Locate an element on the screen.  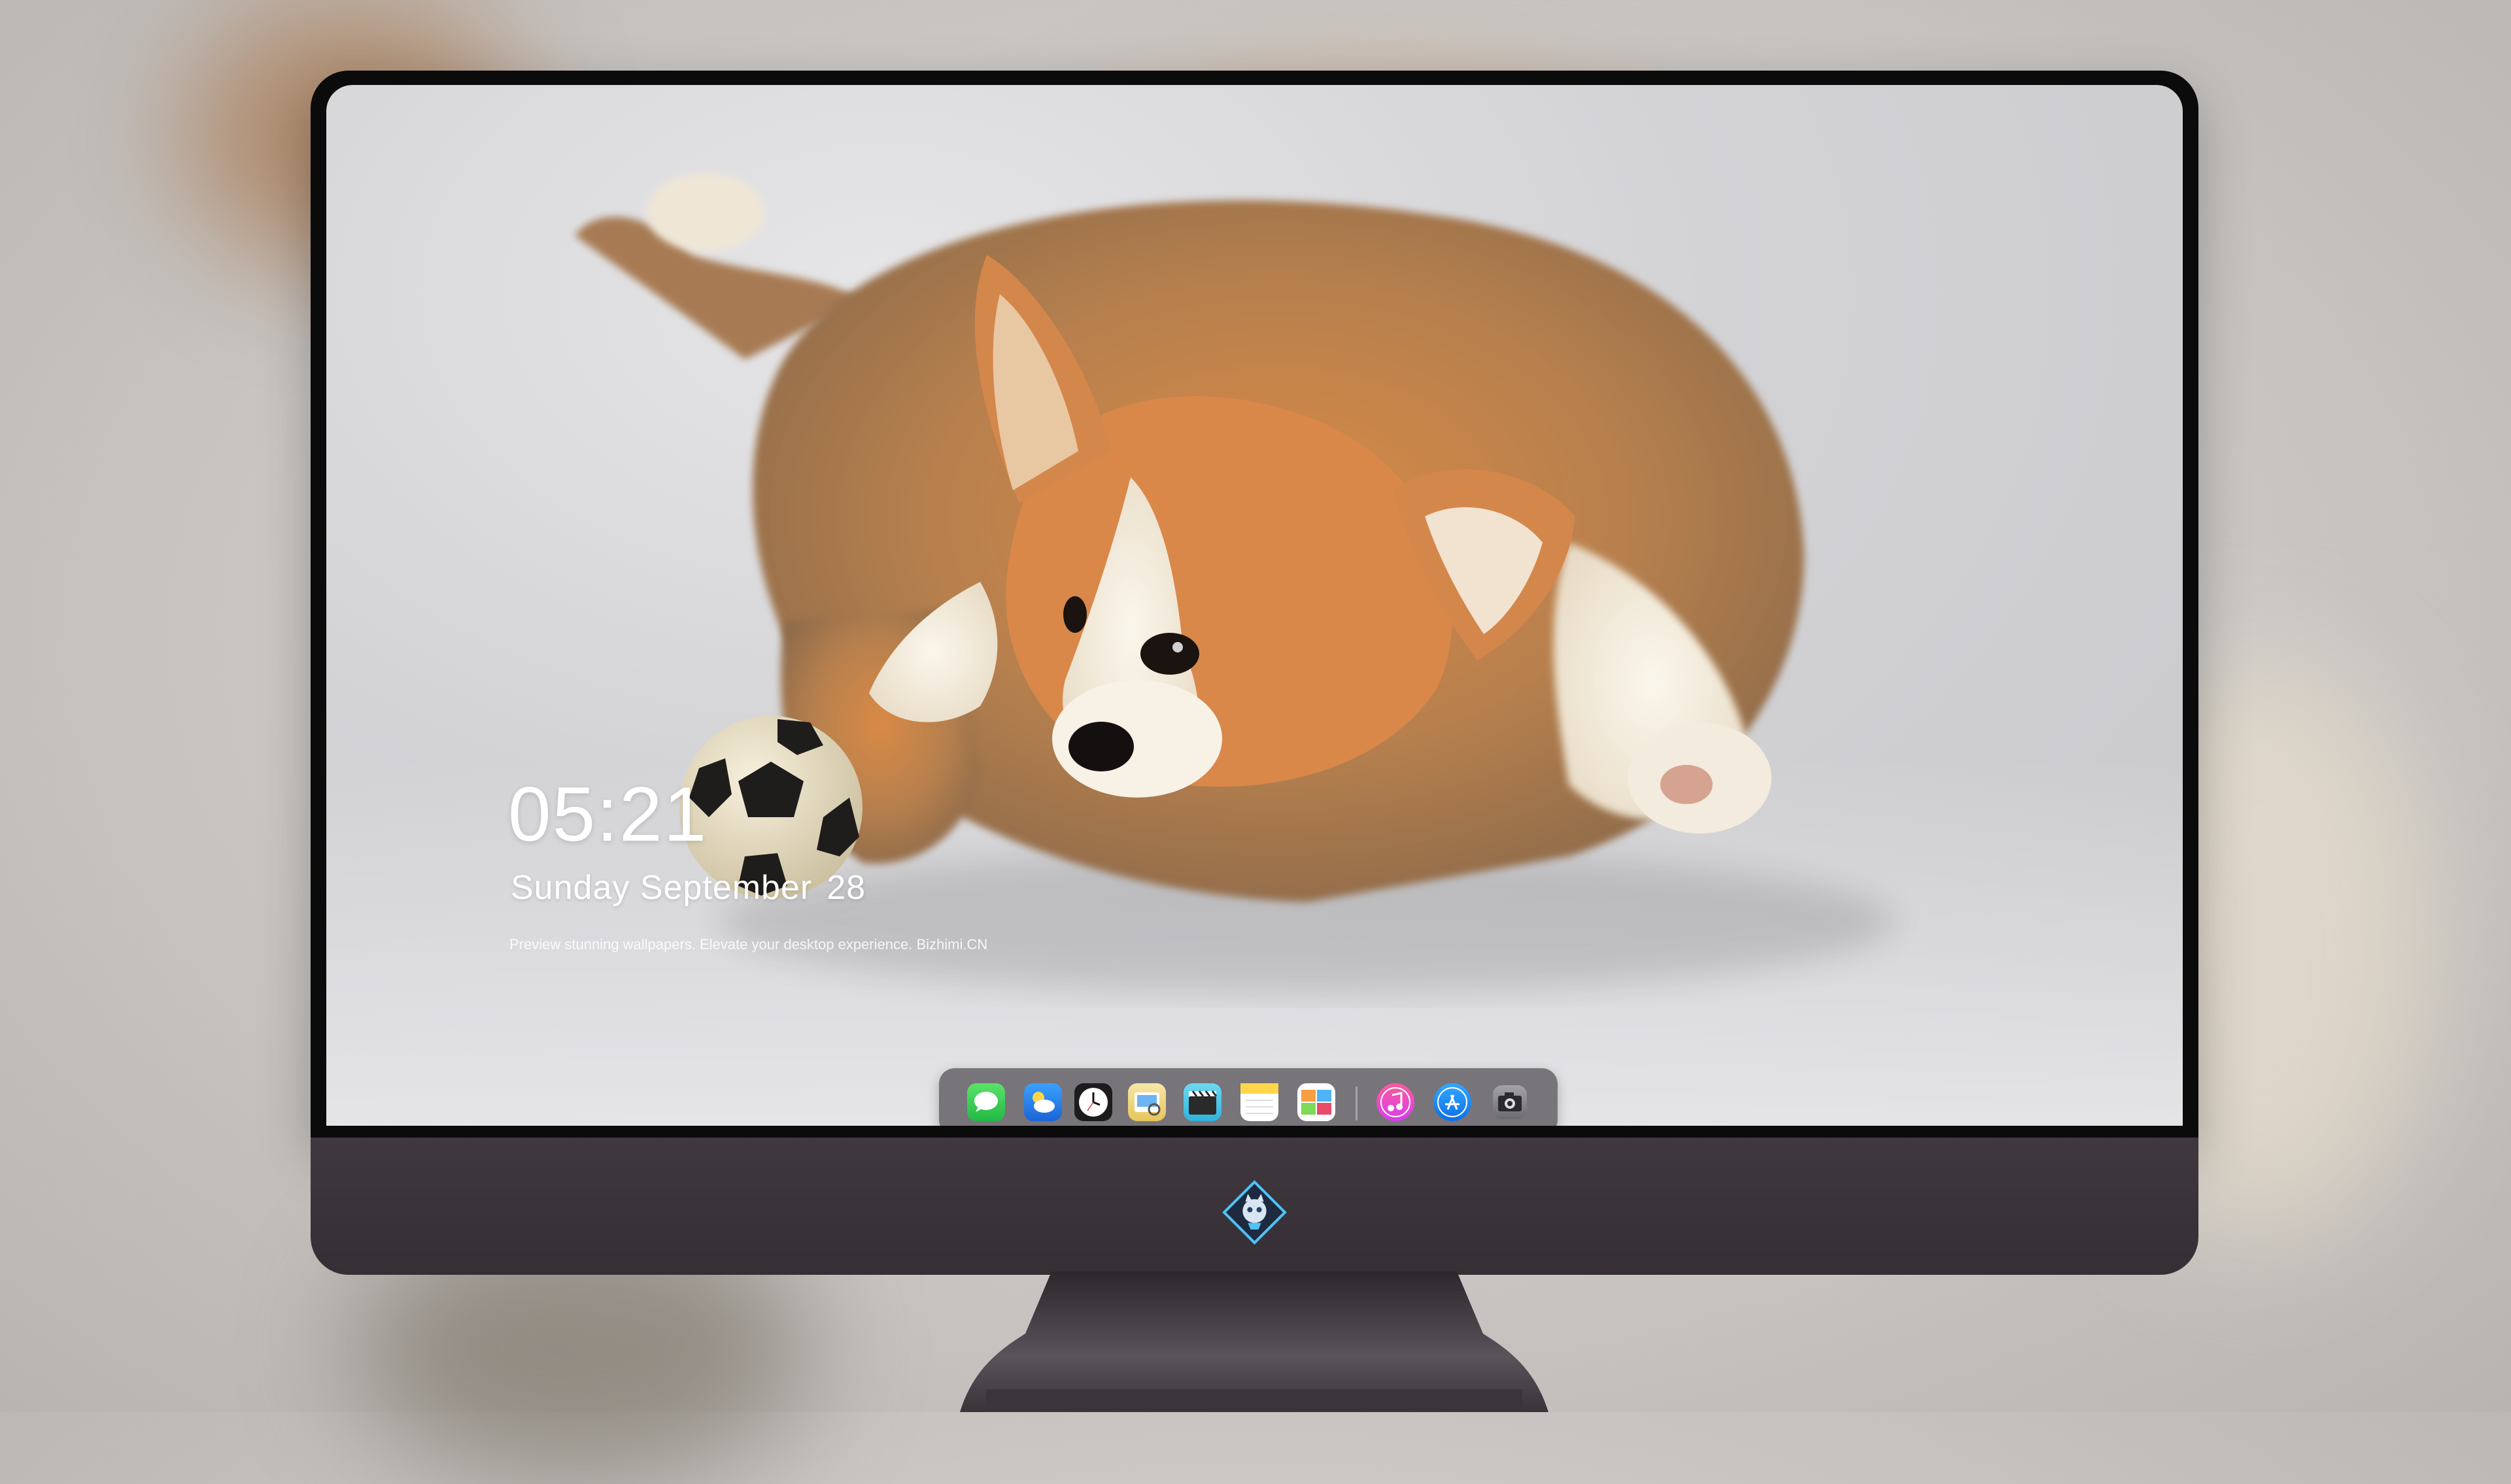
date-month: September is located at coordinates (727, 888).